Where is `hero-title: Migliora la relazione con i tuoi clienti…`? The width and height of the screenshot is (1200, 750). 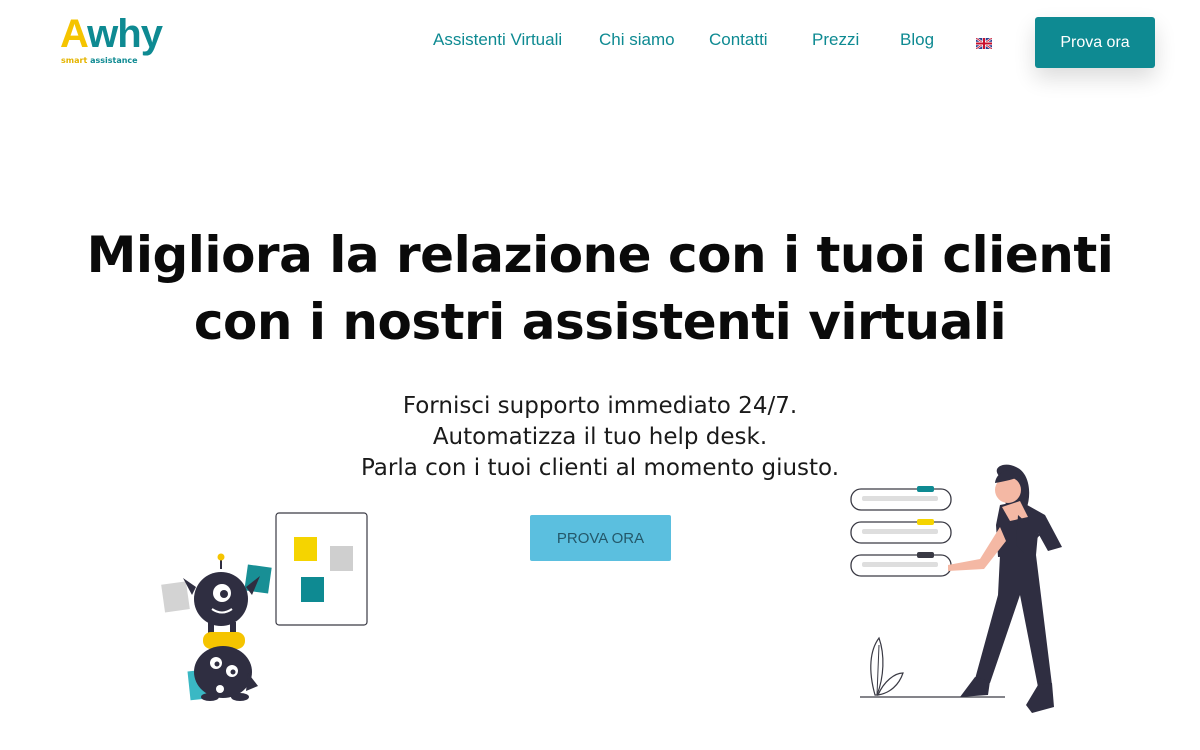 hero-title: Migliora la relazione con i tuoi clienti… is located at coordinates (600, 288).